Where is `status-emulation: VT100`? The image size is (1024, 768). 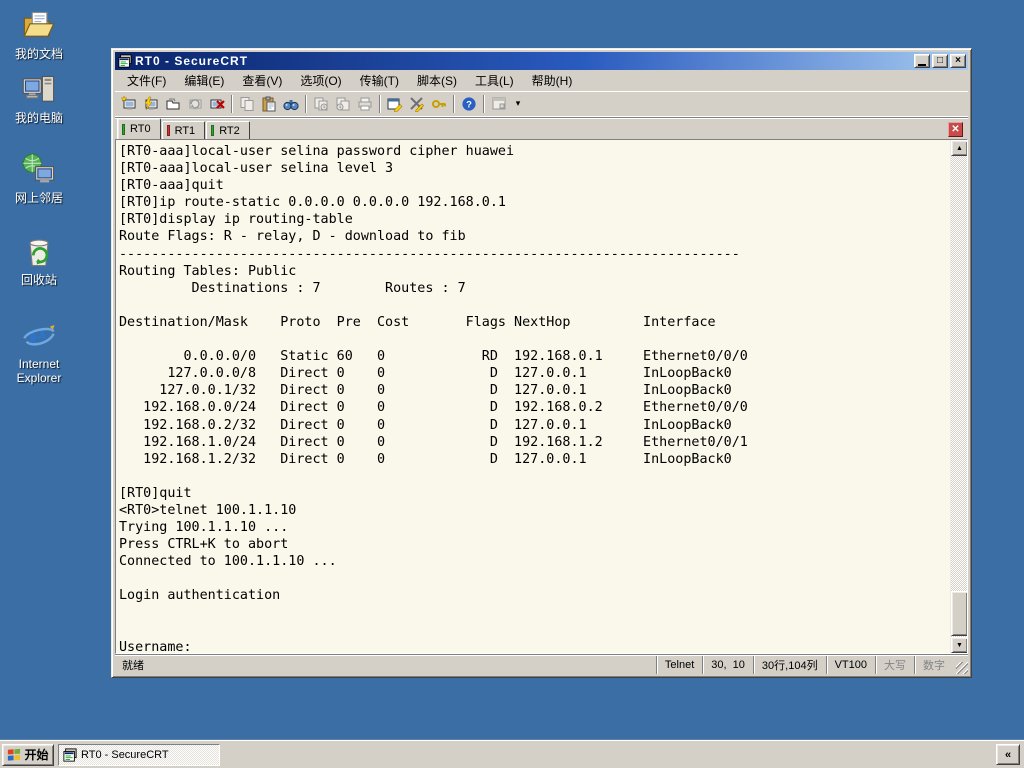
status-emulation: VT100 is located at coordinates (850, 665).